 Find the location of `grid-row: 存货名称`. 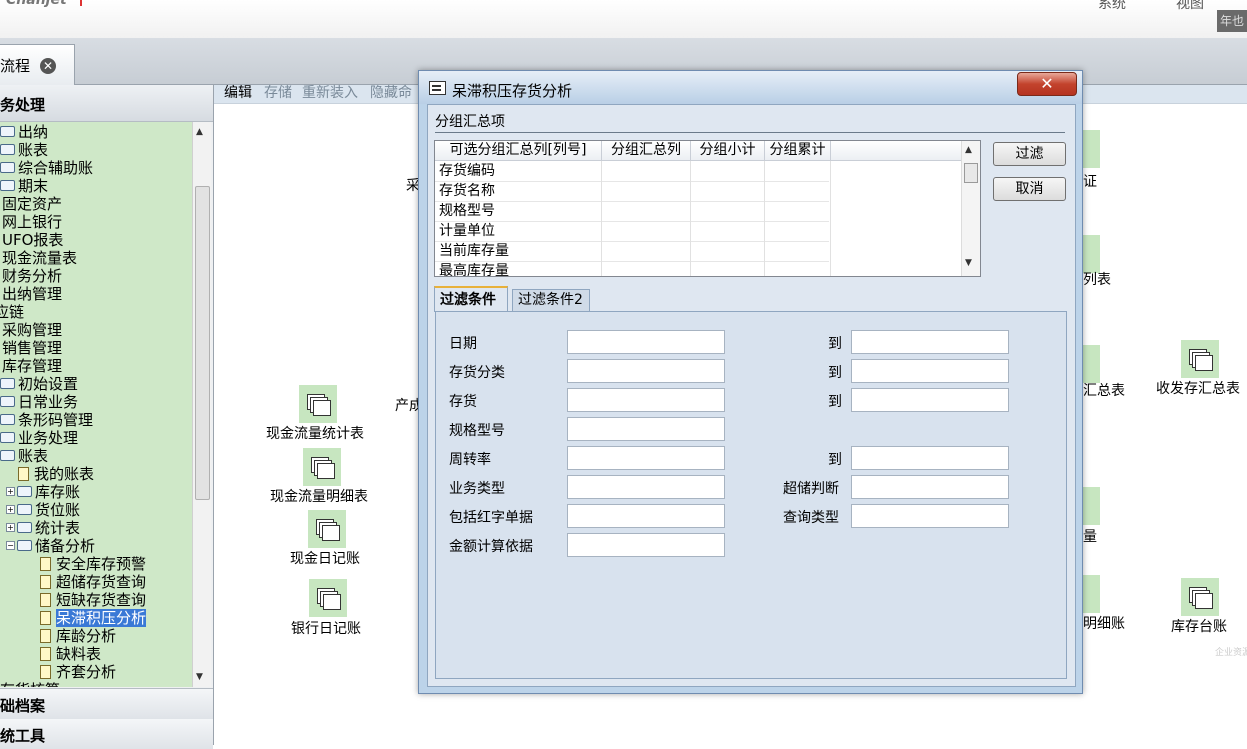

grid-row: 存货名称 is located at coordinates (633, 191).